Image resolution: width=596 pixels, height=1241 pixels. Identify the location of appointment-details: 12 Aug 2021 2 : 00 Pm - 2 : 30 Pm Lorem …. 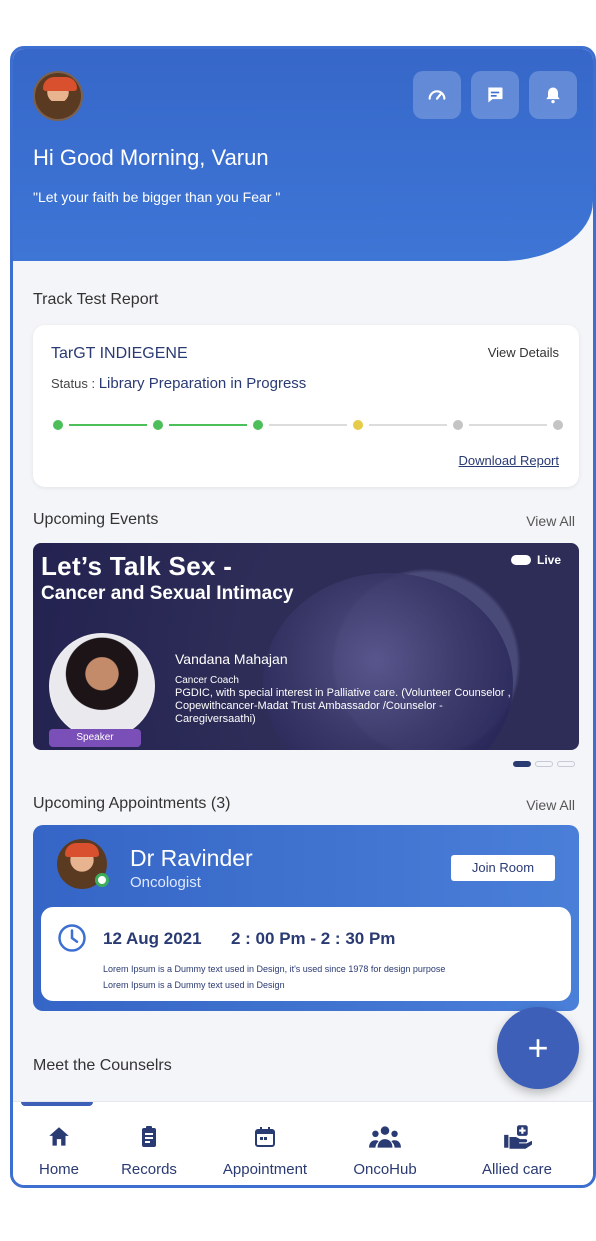
(306, 954).